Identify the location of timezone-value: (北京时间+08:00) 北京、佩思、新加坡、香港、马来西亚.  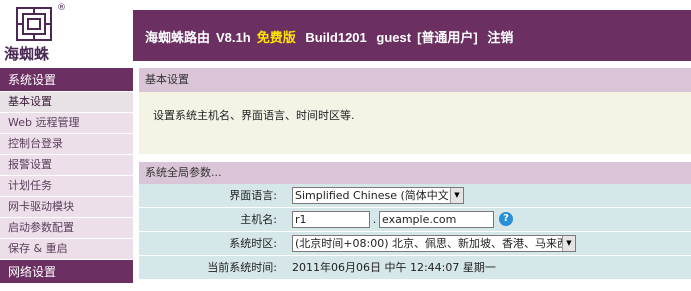
(435, 243).